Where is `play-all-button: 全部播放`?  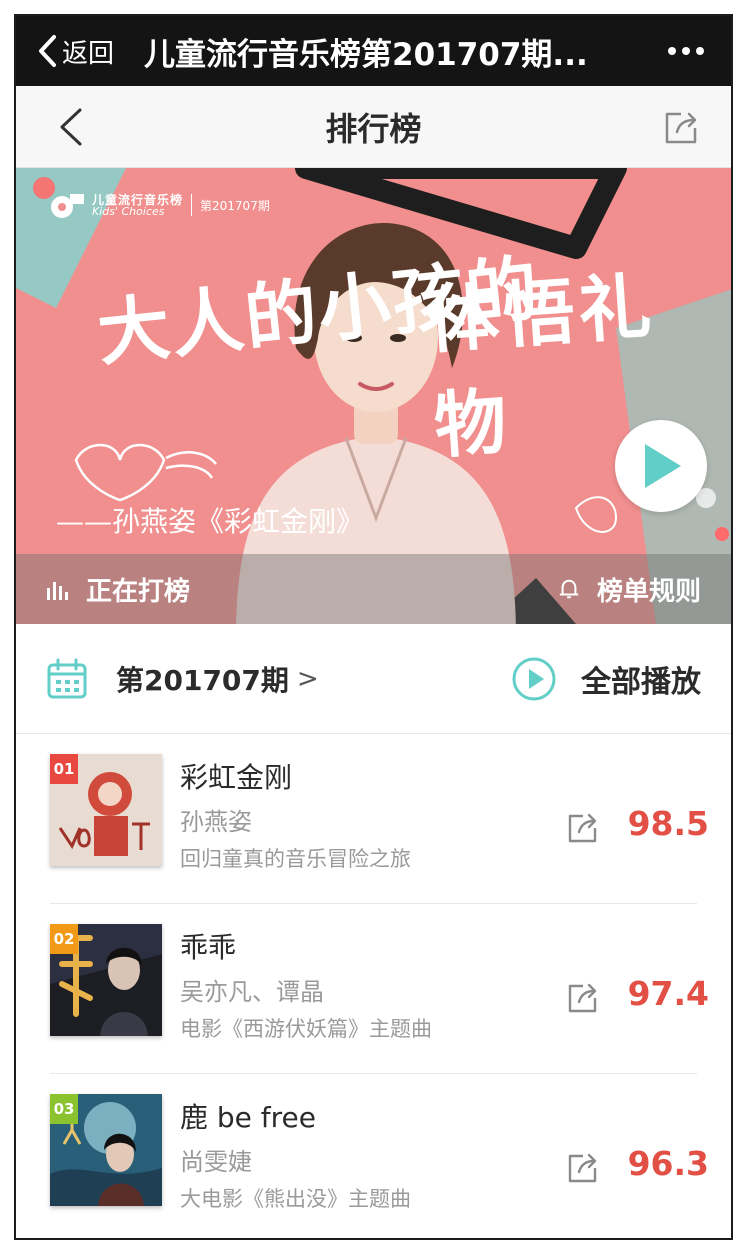 play-all-button: 全部播放 is located at coordinates (606, 679).